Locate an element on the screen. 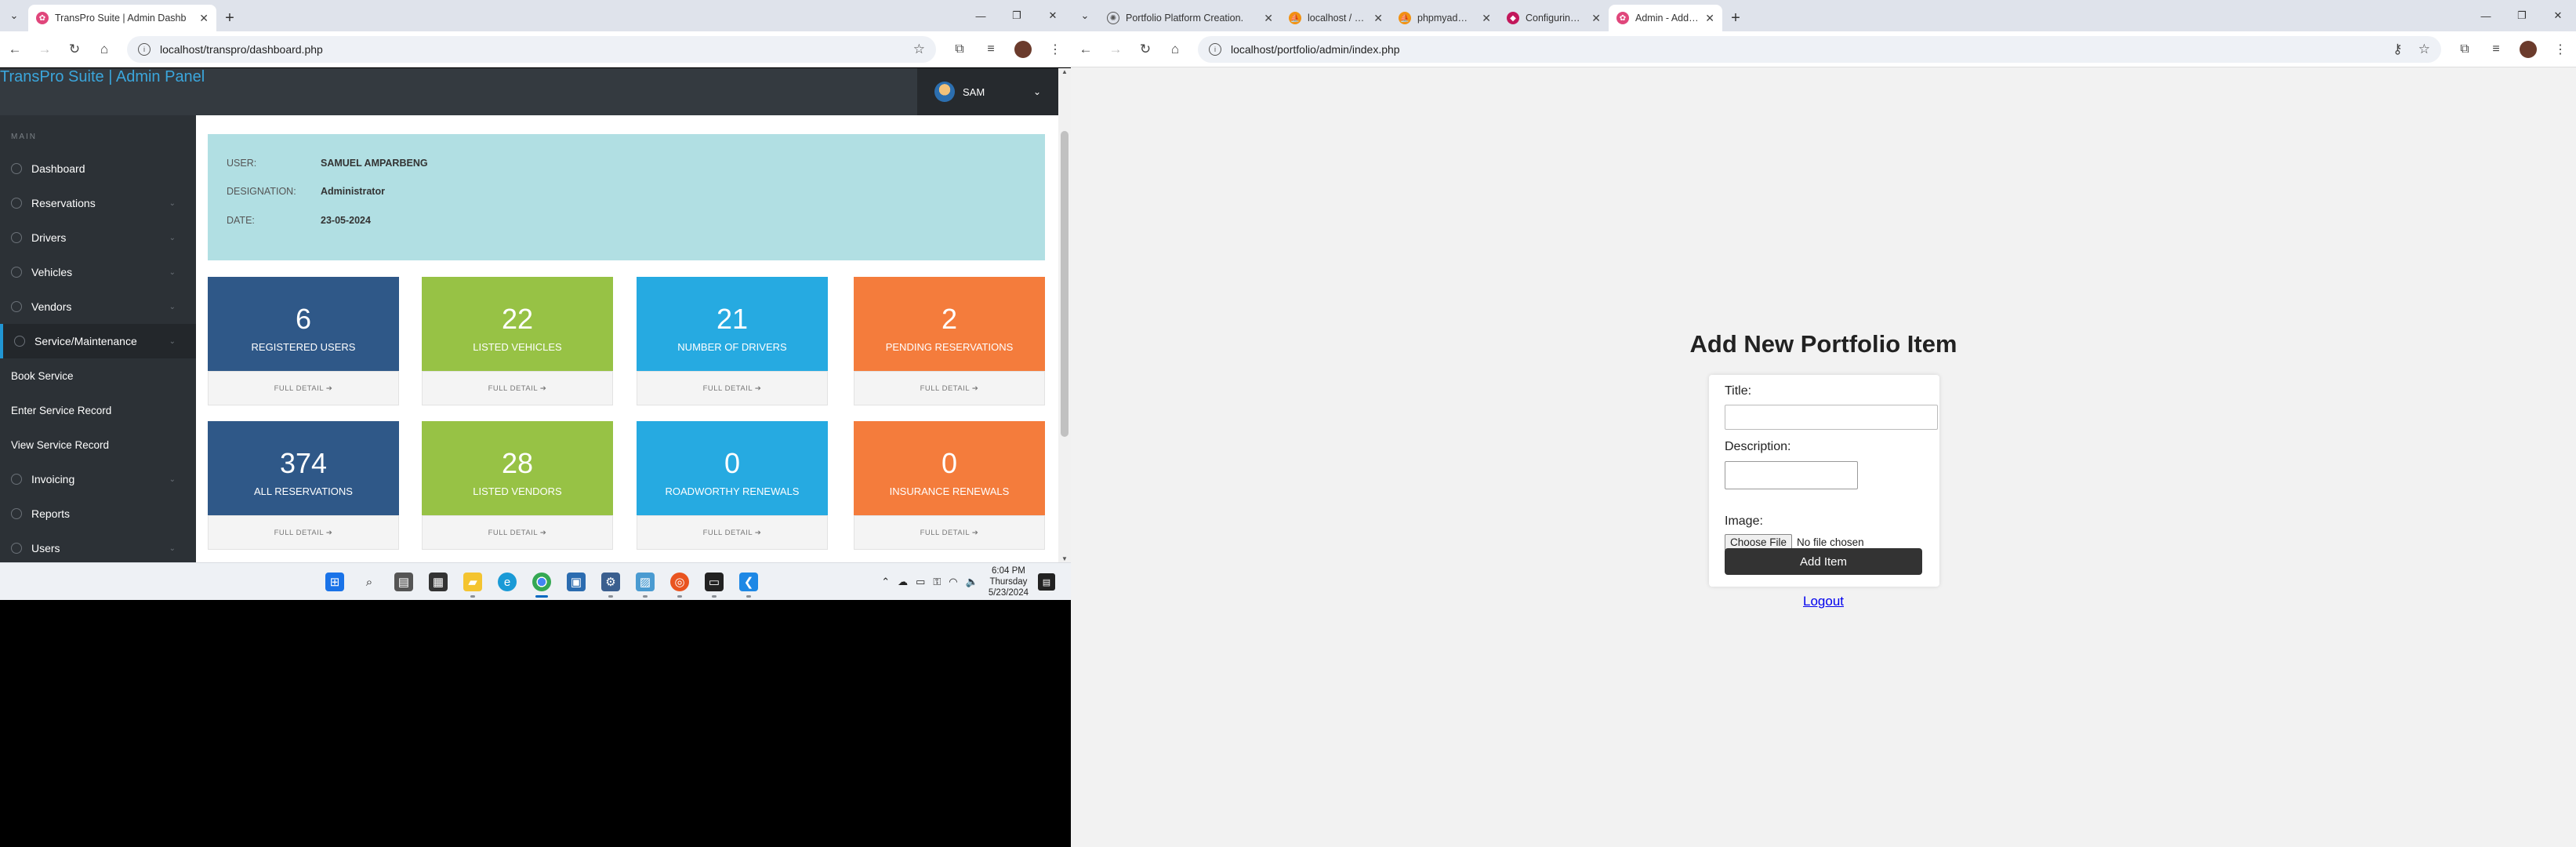 The width and height of the screenshot is (2576, 847). taskbar-clock: 6:04 PM Thursday 5/23/2024 is located at coordinates (1009, 581).